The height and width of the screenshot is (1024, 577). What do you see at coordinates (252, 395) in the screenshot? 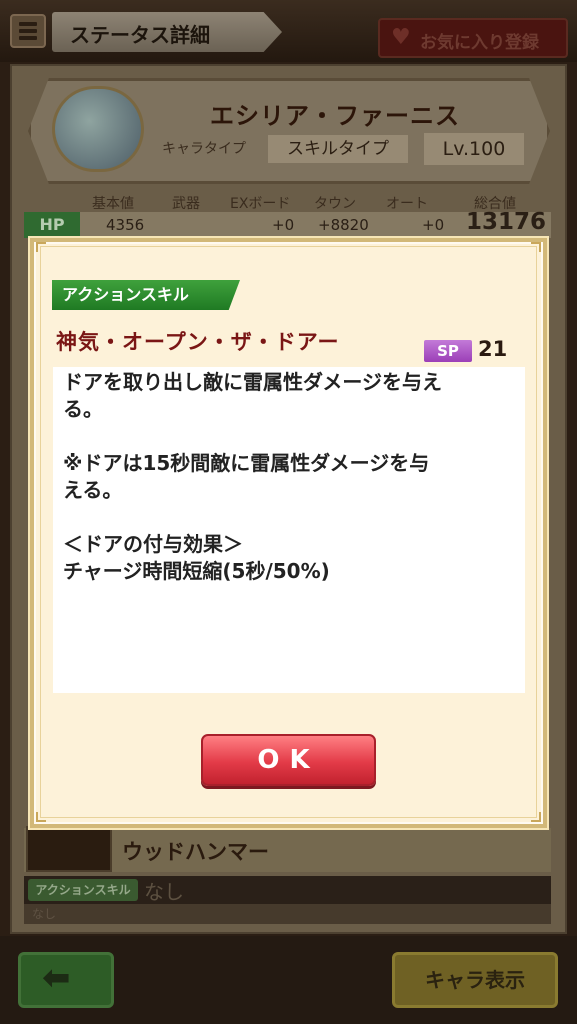
I see `description-line: ドアを取り出し敵に雷属性ダメージを与え る。` at bounding box center [252, 395].